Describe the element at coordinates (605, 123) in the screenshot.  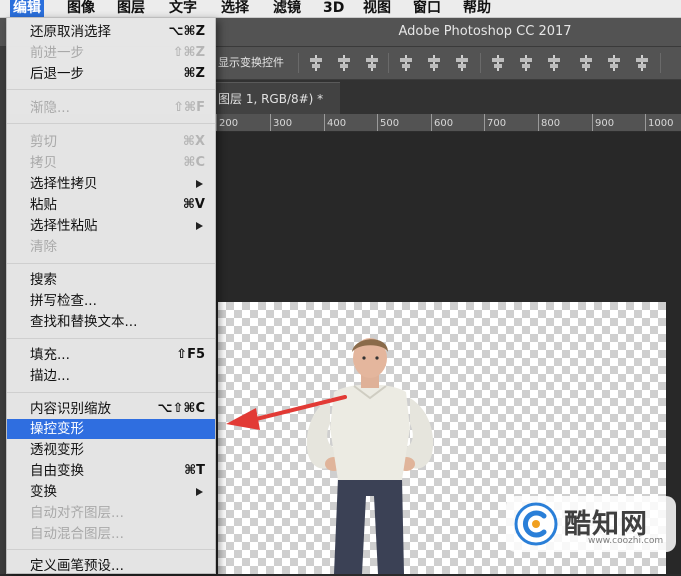
I see `ruler-tick: 900` at that location.